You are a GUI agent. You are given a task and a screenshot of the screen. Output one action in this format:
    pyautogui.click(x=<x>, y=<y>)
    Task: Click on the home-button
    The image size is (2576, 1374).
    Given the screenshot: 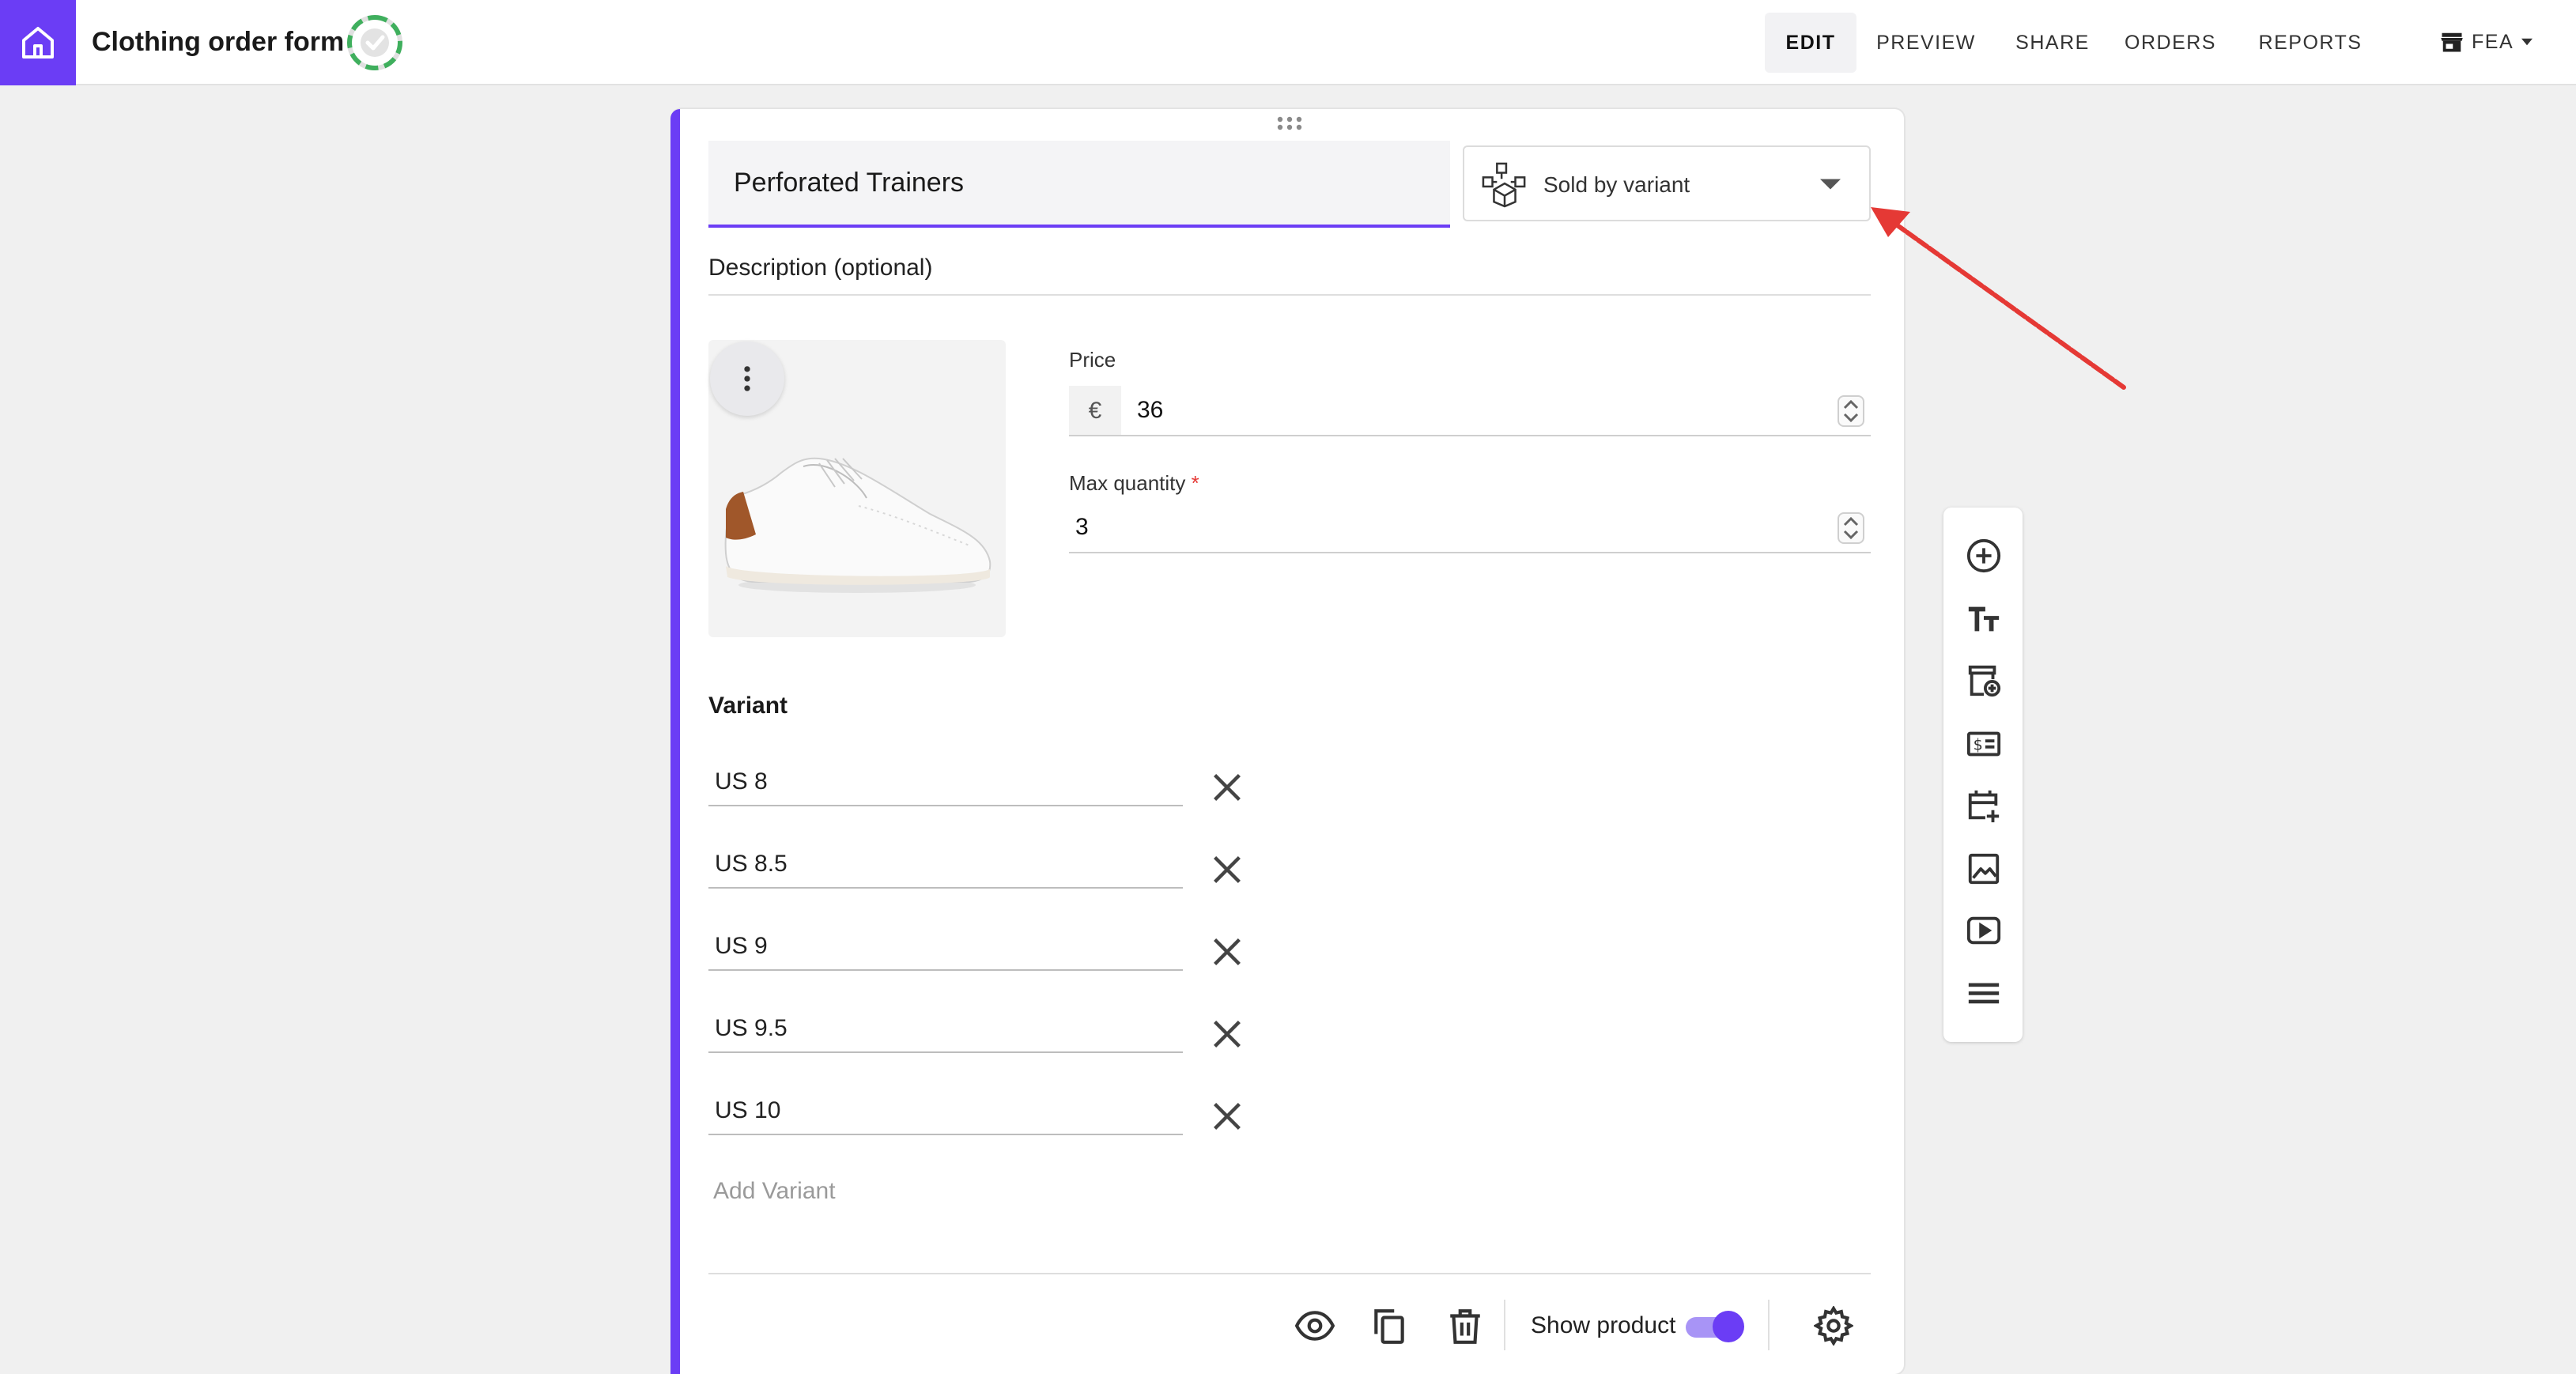 What is the action you would take?
    pyautogui.click(x=38, y=42)
    